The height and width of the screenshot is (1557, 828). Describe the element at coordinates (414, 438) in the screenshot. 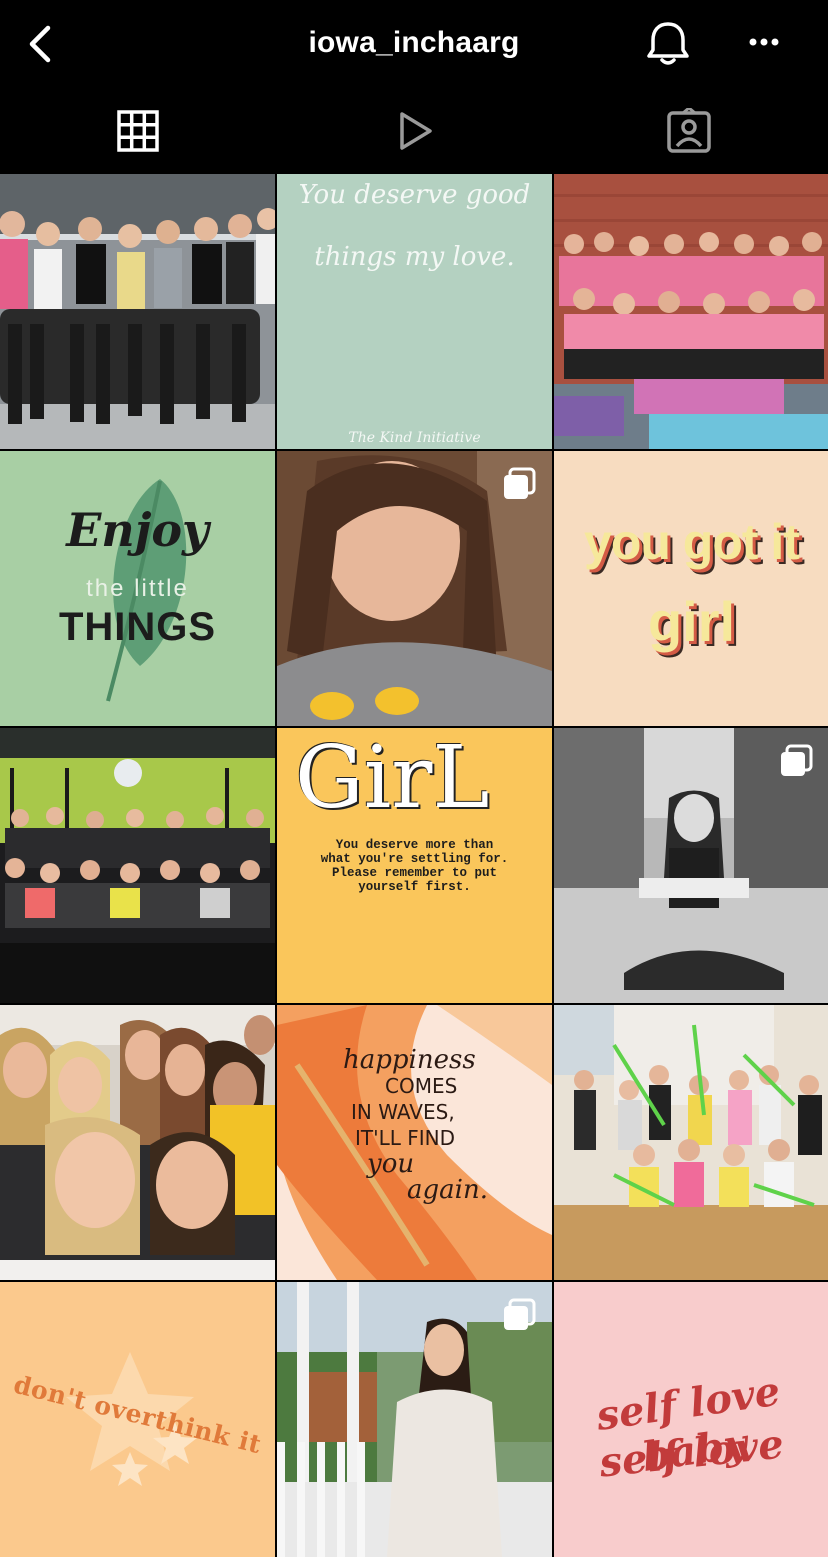

I see `quote-footer: The Kind Initiative` at that location.